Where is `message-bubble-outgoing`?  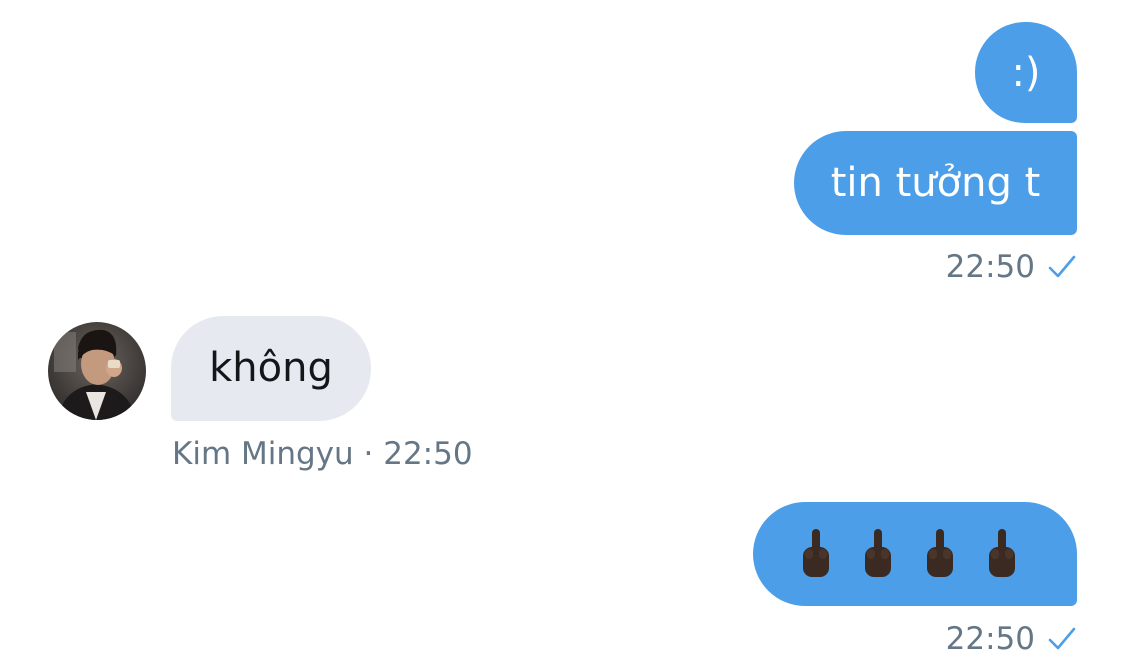
message-bubble-outgoing is located at coordinates (915, 554).